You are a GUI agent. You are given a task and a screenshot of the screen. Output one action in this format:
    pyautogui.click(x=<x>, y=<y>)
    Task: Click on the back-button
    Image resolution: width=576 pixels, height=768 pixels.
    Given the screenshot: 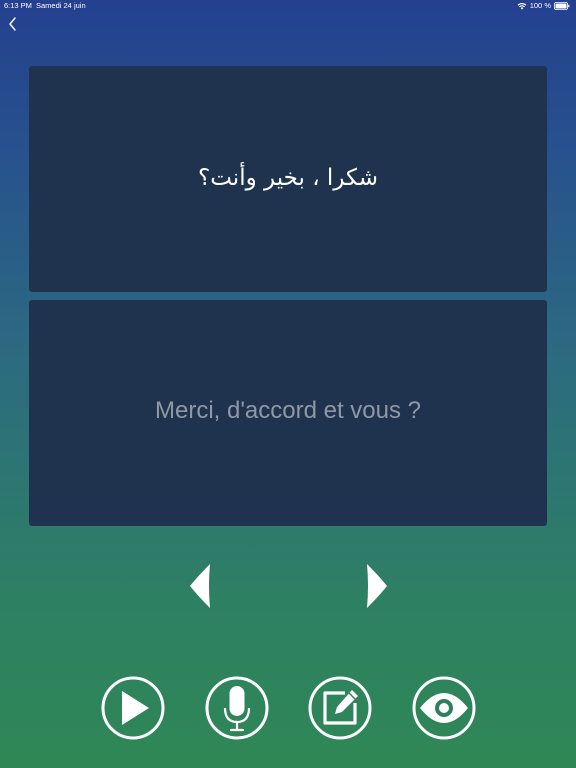 What is the action you would take?
    pyautogui.click(x=13, y=24)
    